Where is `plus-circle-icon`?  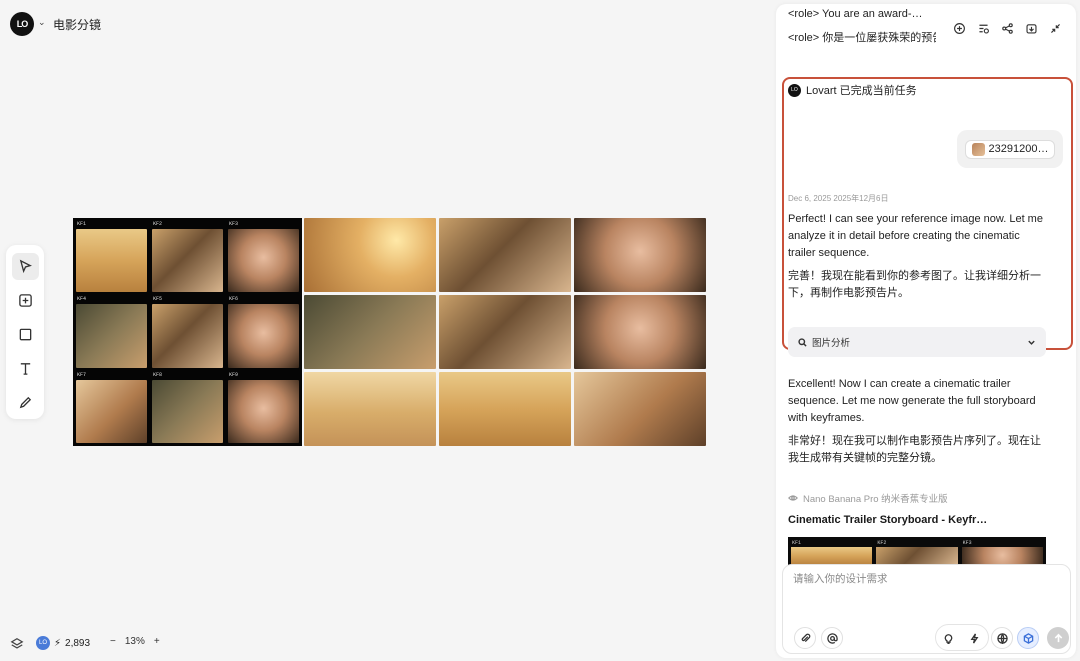 plus-circle-icon is located at coordinates (959, 28).